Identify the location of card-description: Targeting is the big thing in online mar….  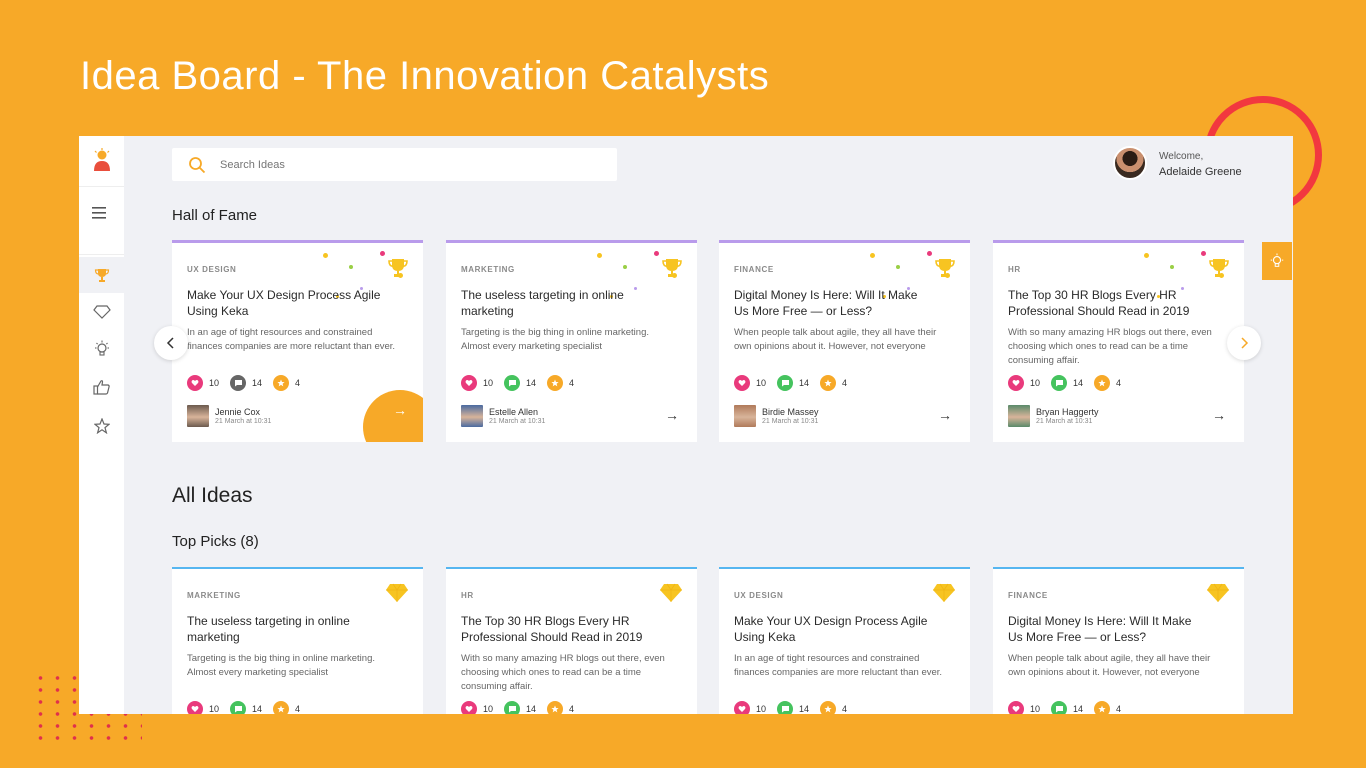
(555, 339).